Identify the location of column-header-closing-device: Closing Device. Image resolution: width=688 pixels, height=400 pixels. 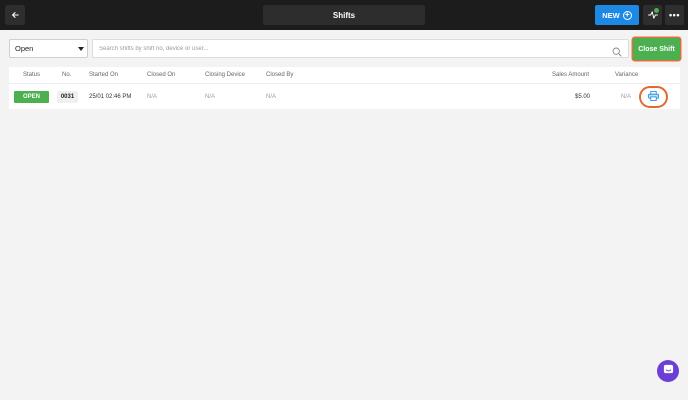
(225, 75).